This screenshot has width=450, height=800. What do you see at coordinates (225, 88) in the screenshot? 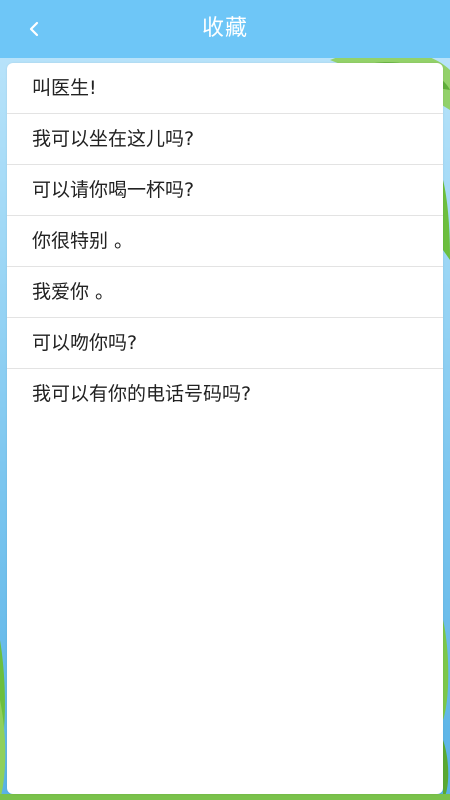
I see `favorite-item: 叫医生!` at bounding box center [225, 88].